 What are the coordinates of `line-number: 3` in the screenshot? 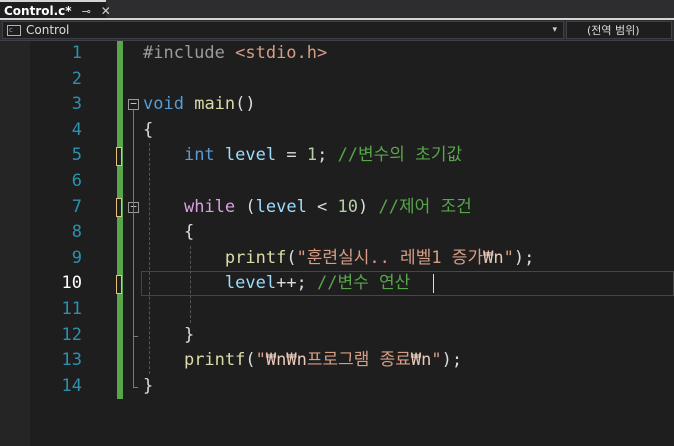 It's located at (76, 104).